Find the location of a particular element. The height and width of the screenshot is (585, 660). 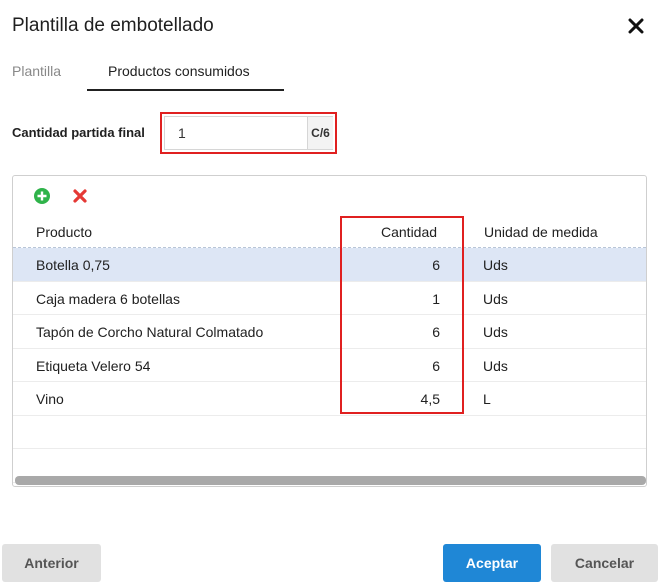

quantity-input is located at coordinates (236, 133).